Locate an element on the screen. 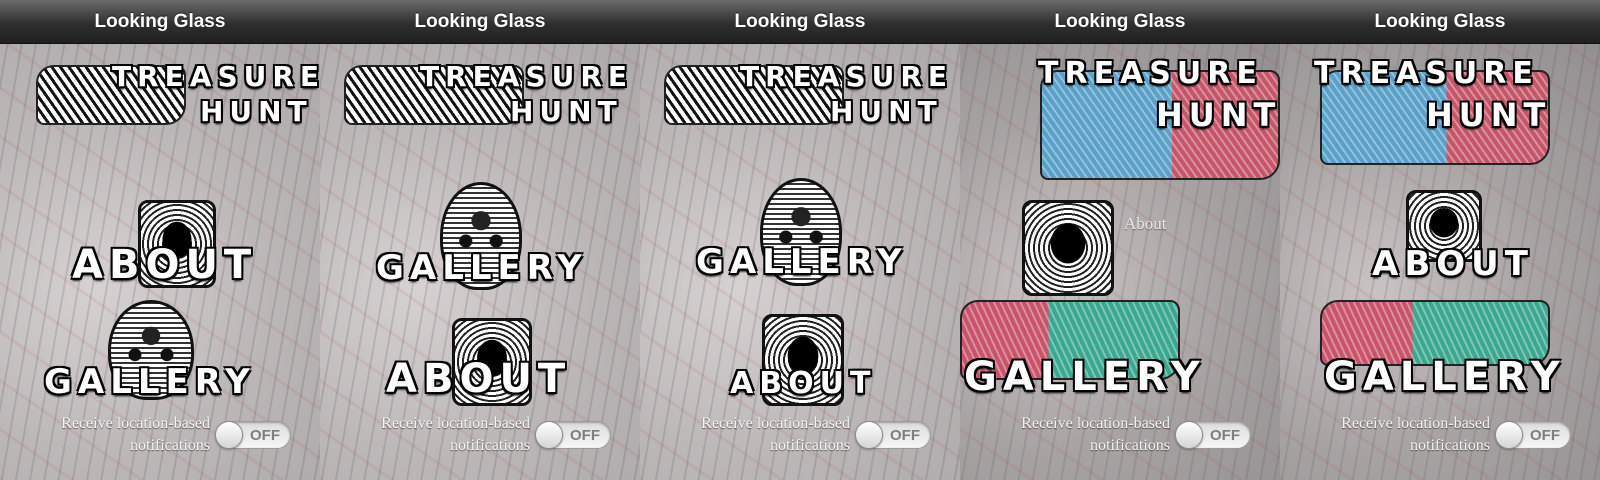 Image resolution: width=1600 pixels, height=480 pixels. about-link: About is located at coordinates (1145, 224).